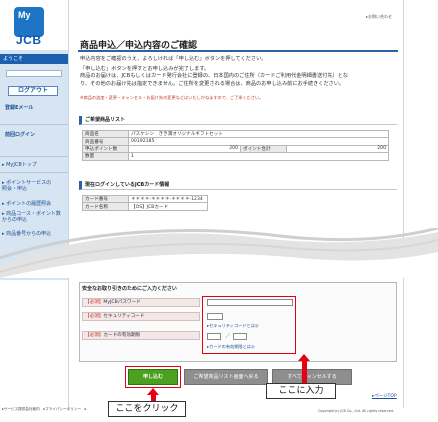 The image size is (438, 422). Describe the element at coordinates (153, 377) in the screenshot. I see `apply-button: 申し込む` at that location.